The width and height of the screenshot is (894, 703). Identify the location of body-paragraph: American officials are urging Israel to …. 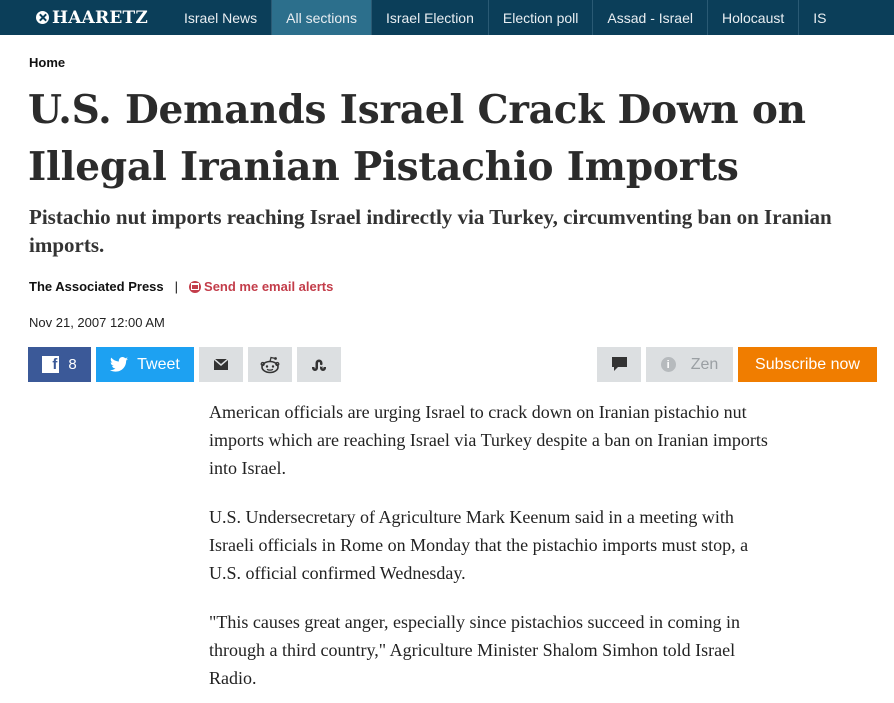
(488, 440).